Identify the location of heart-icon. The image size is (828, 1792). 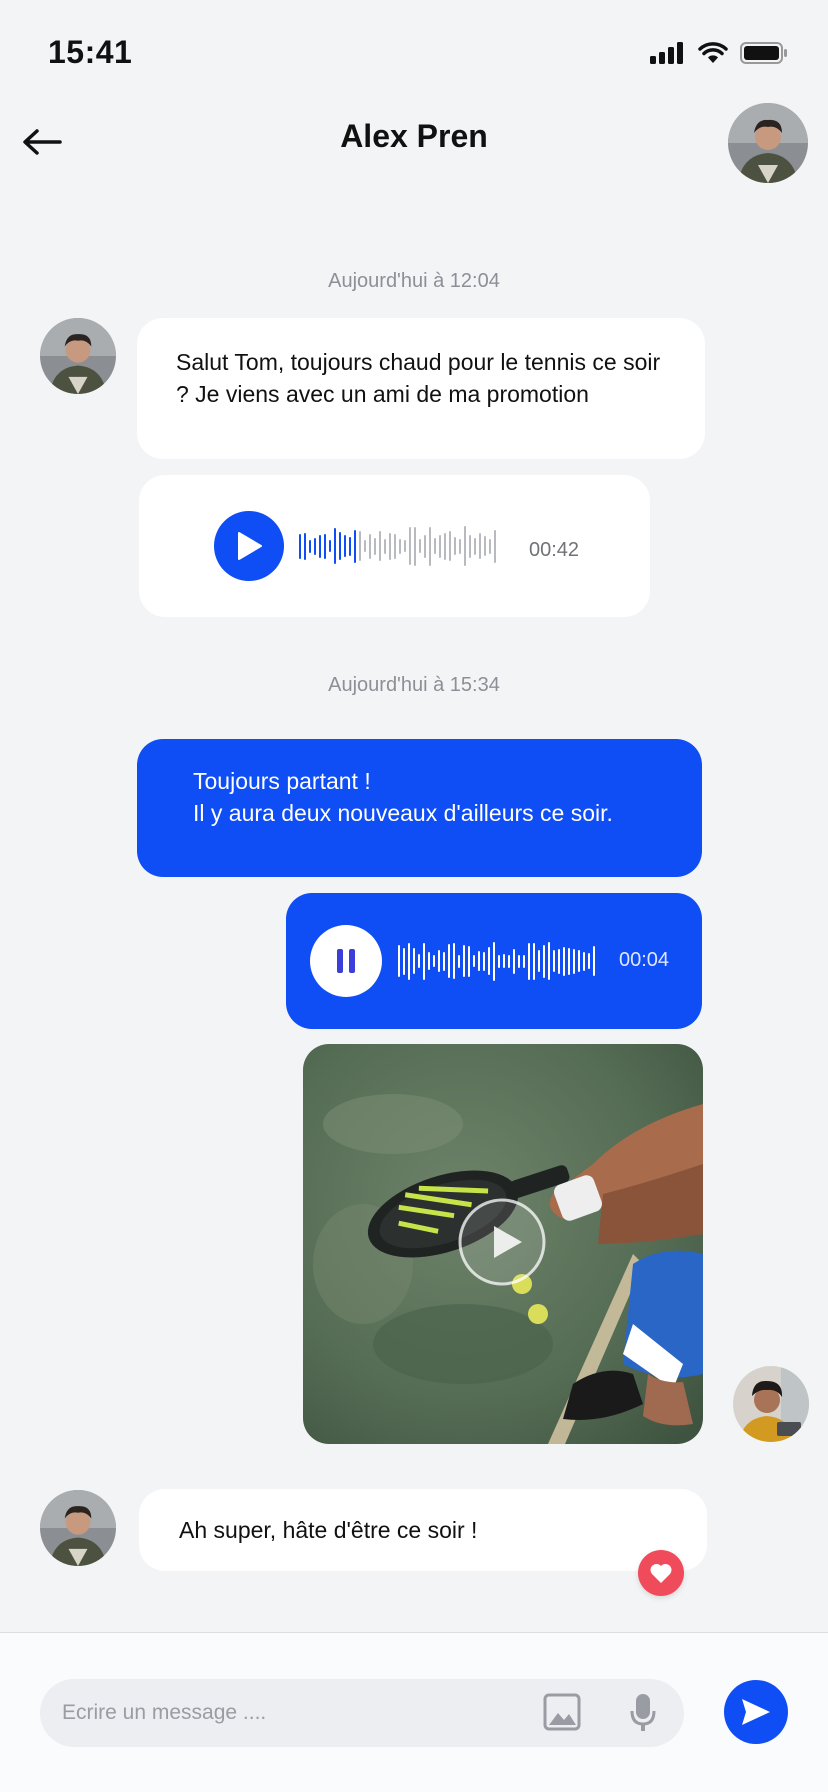
(661, 1573).